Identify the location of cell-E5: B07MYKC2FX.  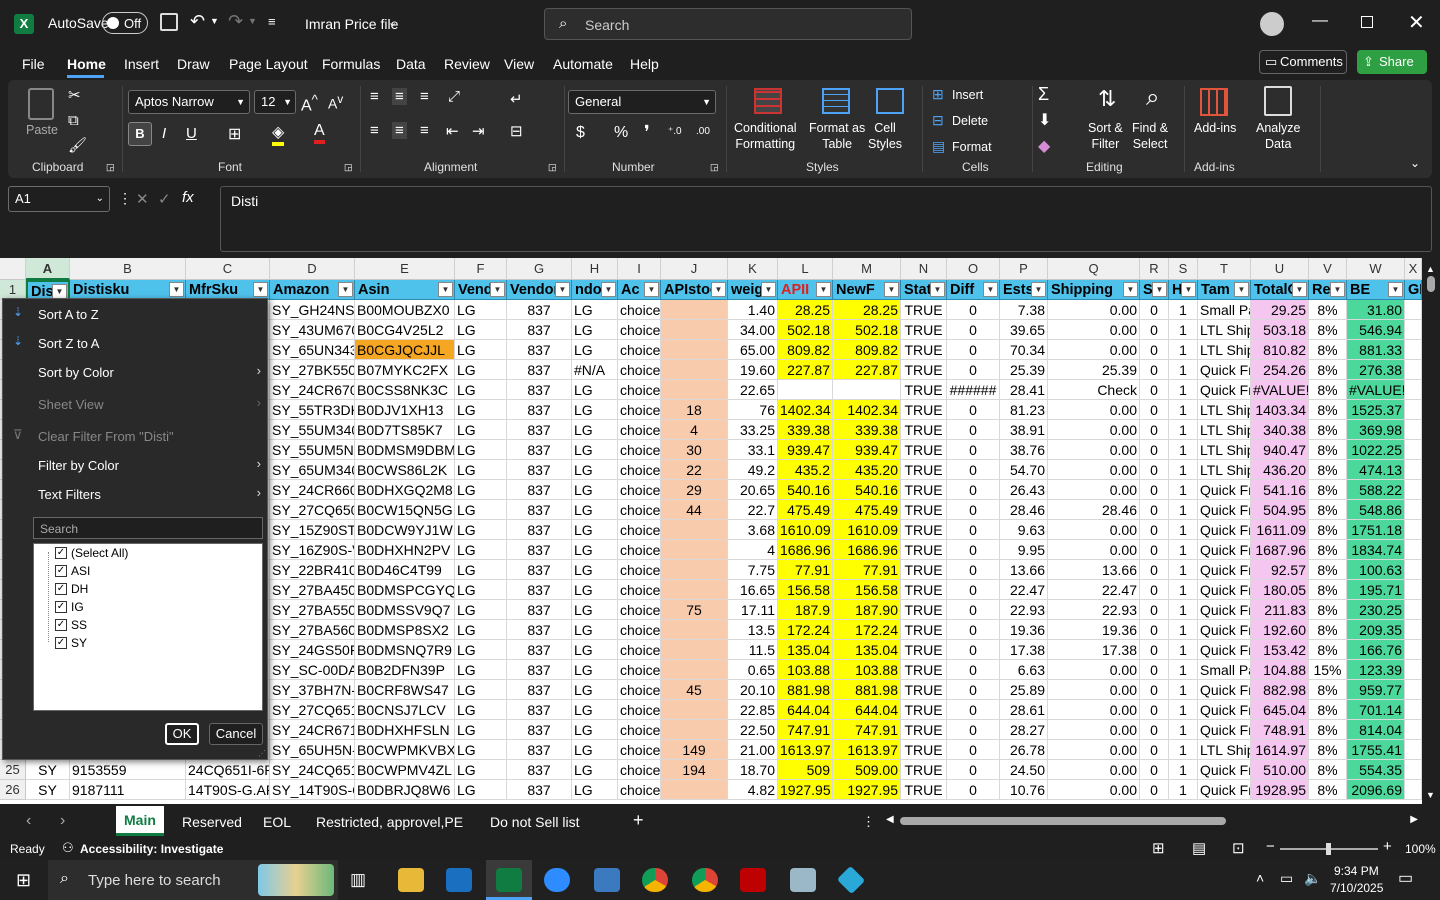
(405, 370).